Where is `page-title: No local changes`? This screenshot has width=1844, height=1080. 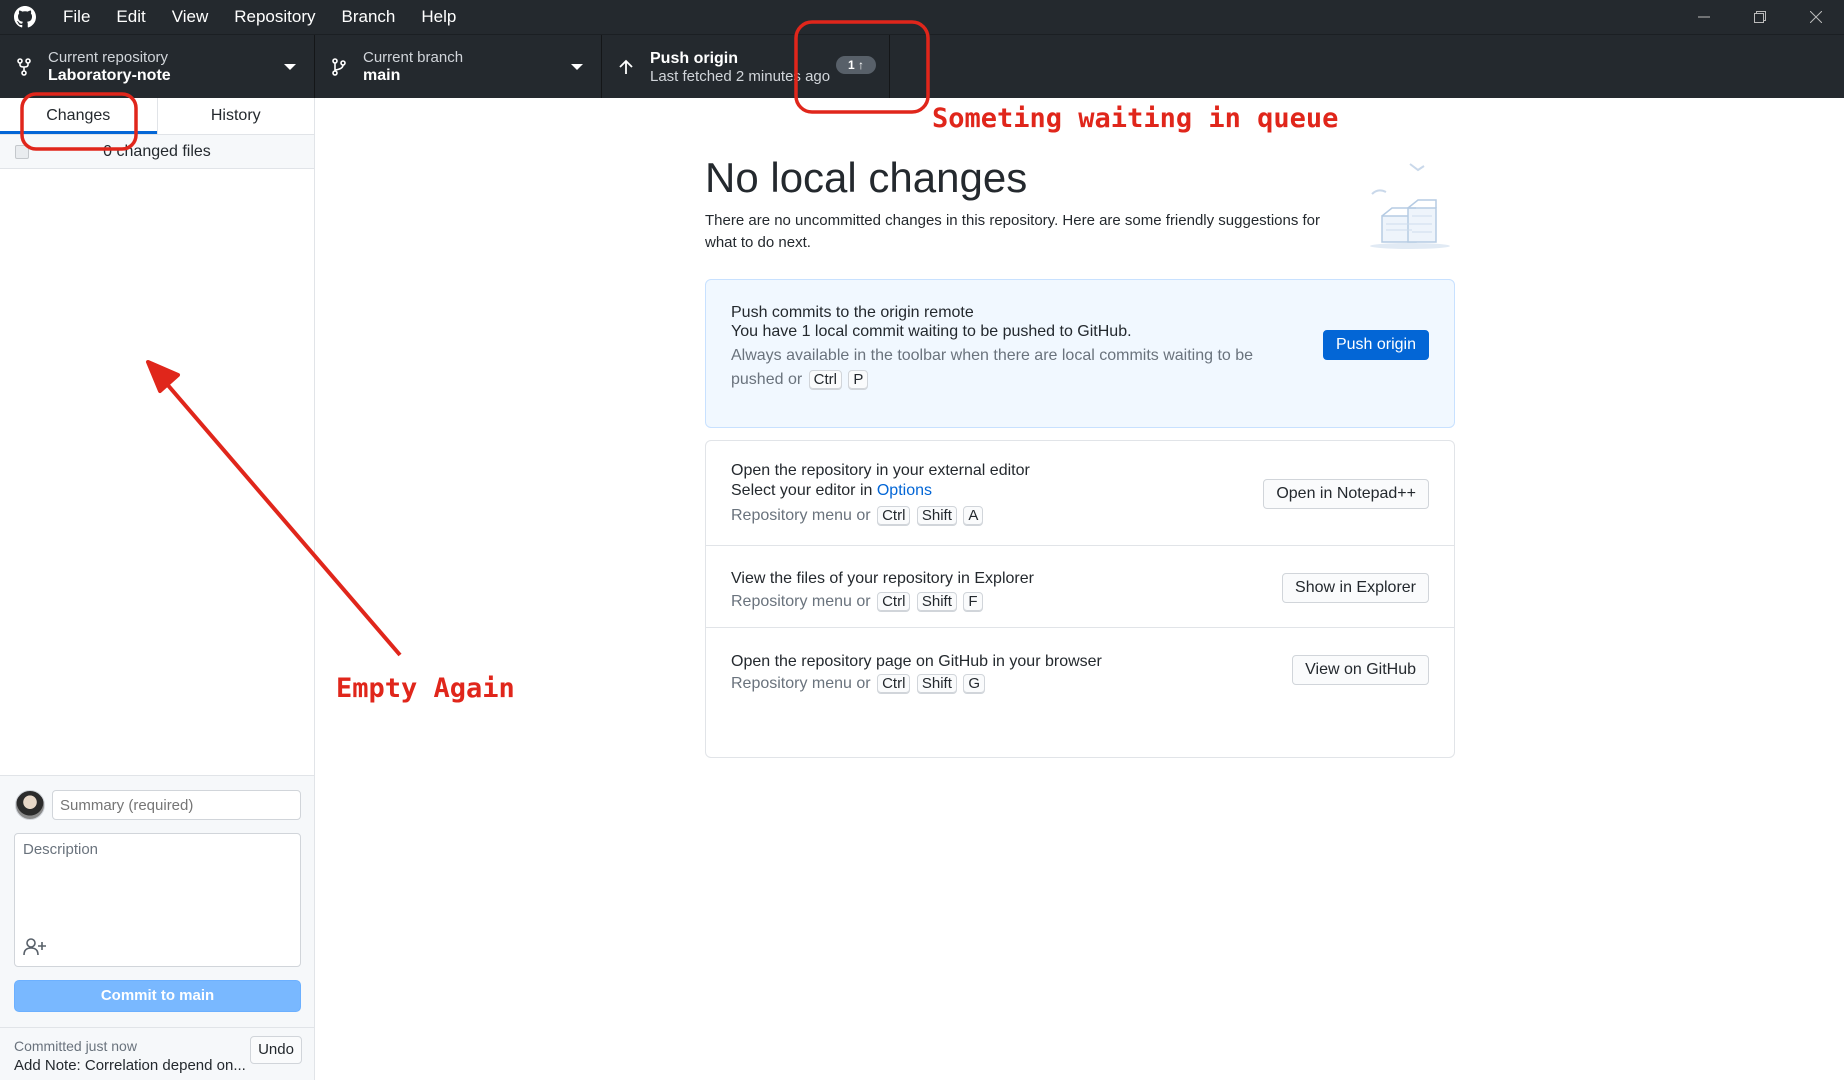
page-title: No local changes is located at coordinates (866, 177).